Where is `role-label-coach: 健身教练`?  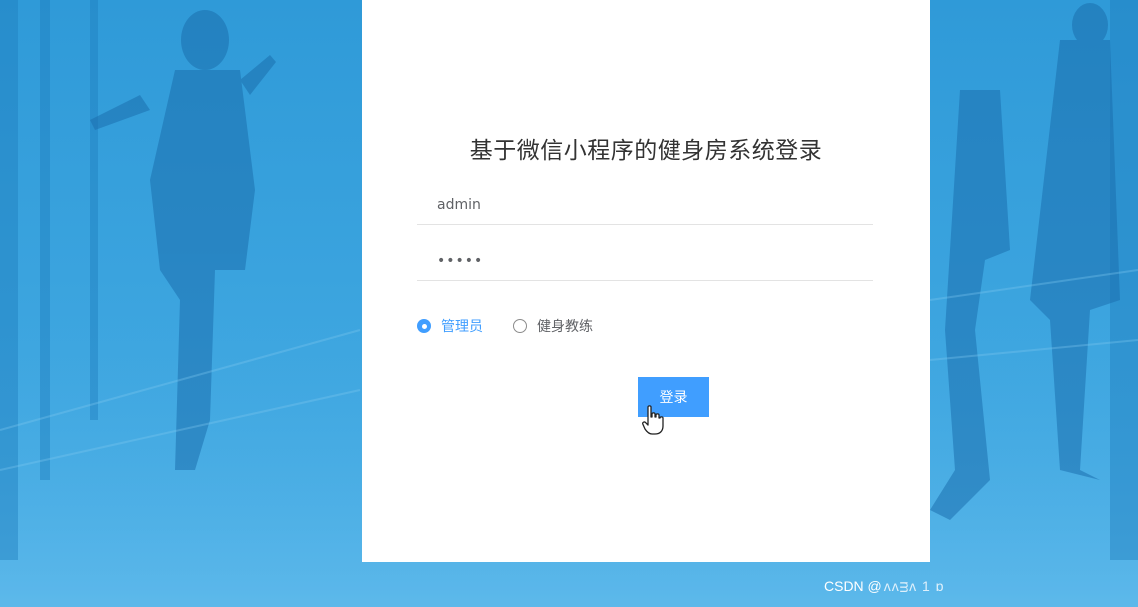
role-label-coach: 健身教练 is located at coordinates (565, 327).